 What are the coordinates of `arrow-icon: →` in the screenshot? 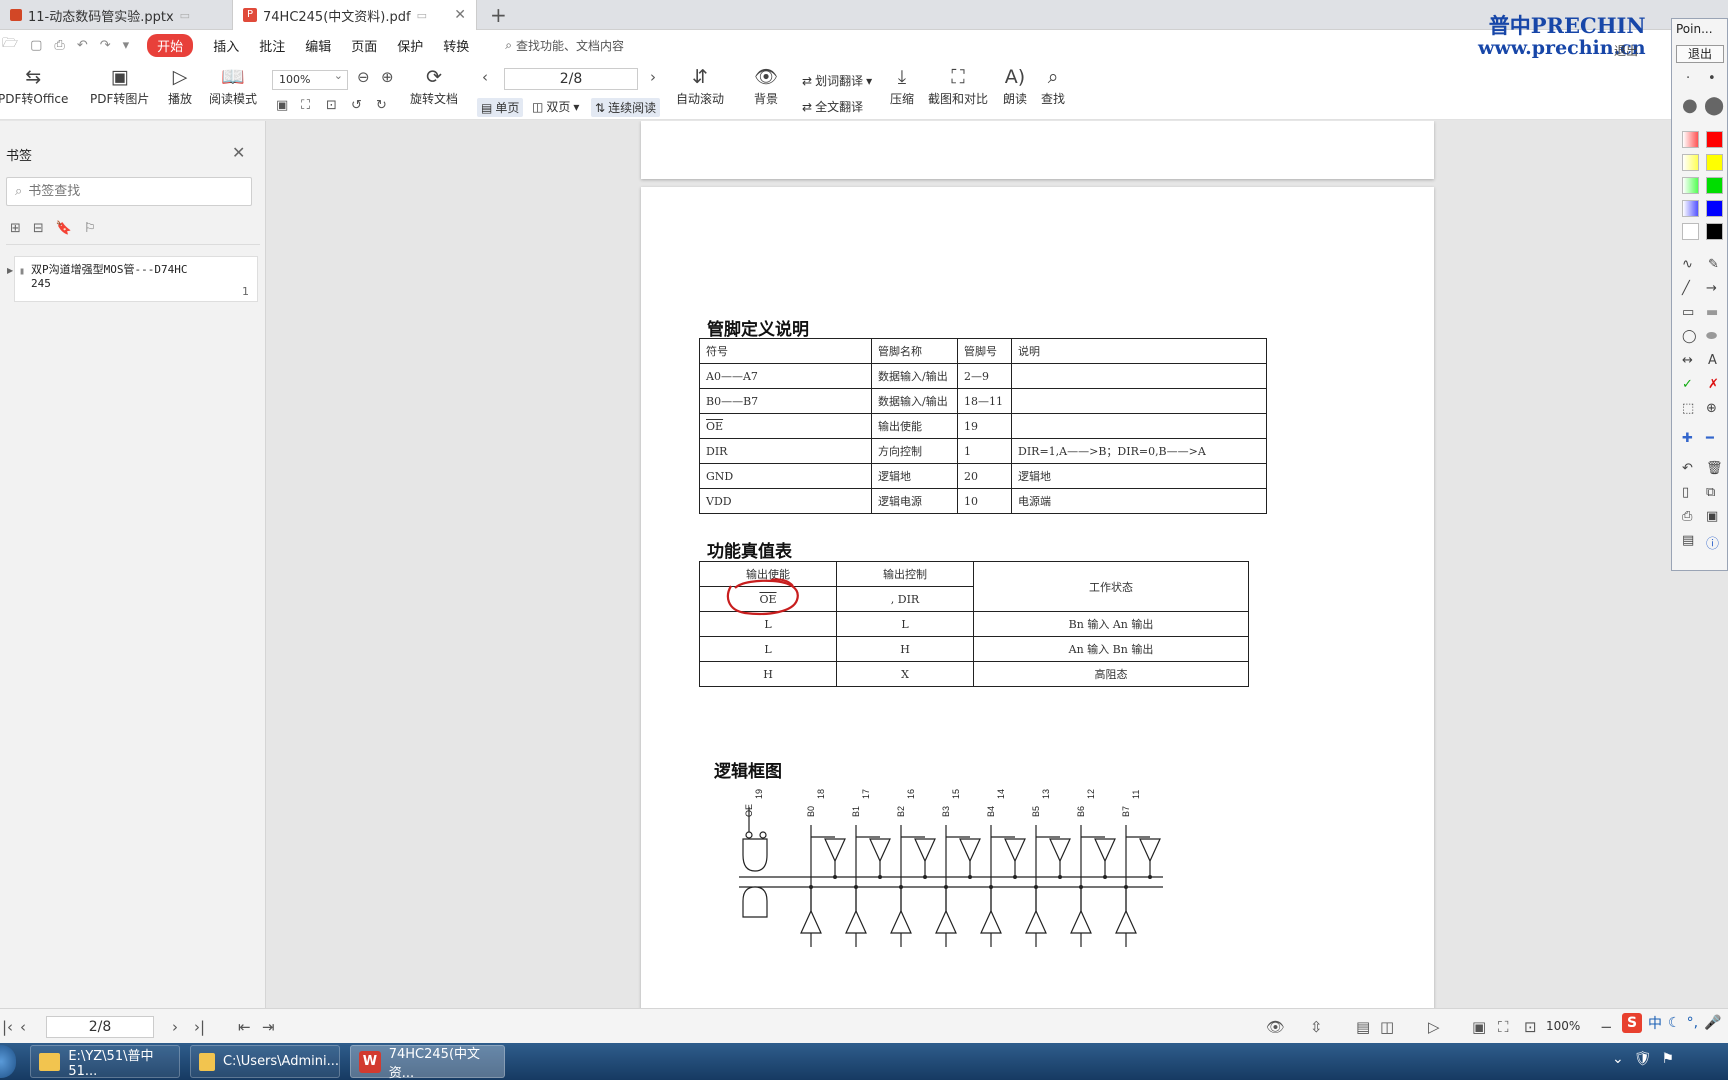 It's located at (1711, 288).